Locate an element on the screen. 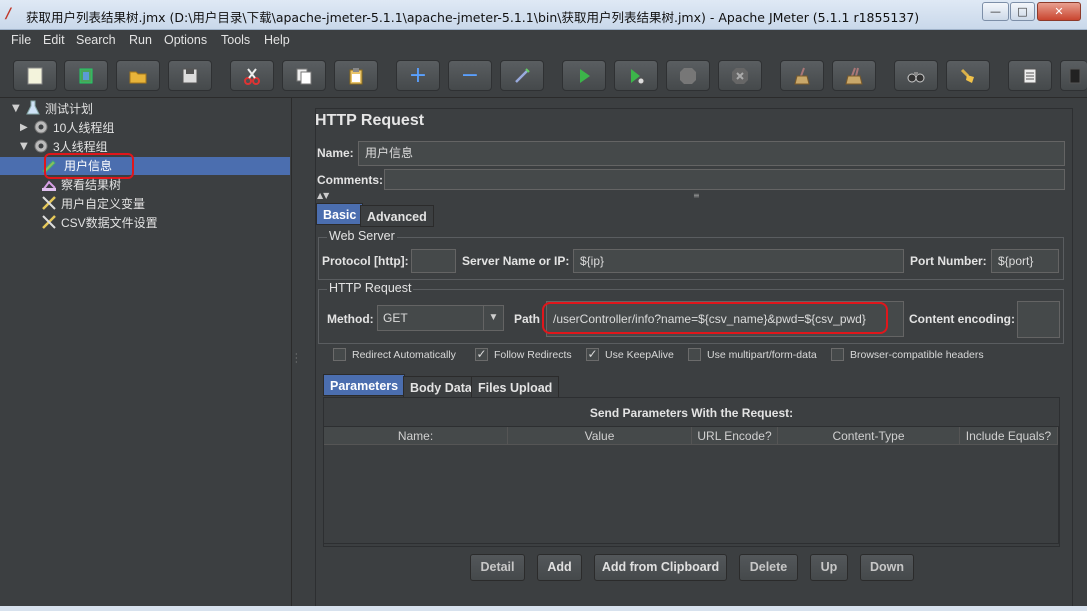 This screenshot has height=611, width=1087. reset-search-button is located at coordinates (968, 75).